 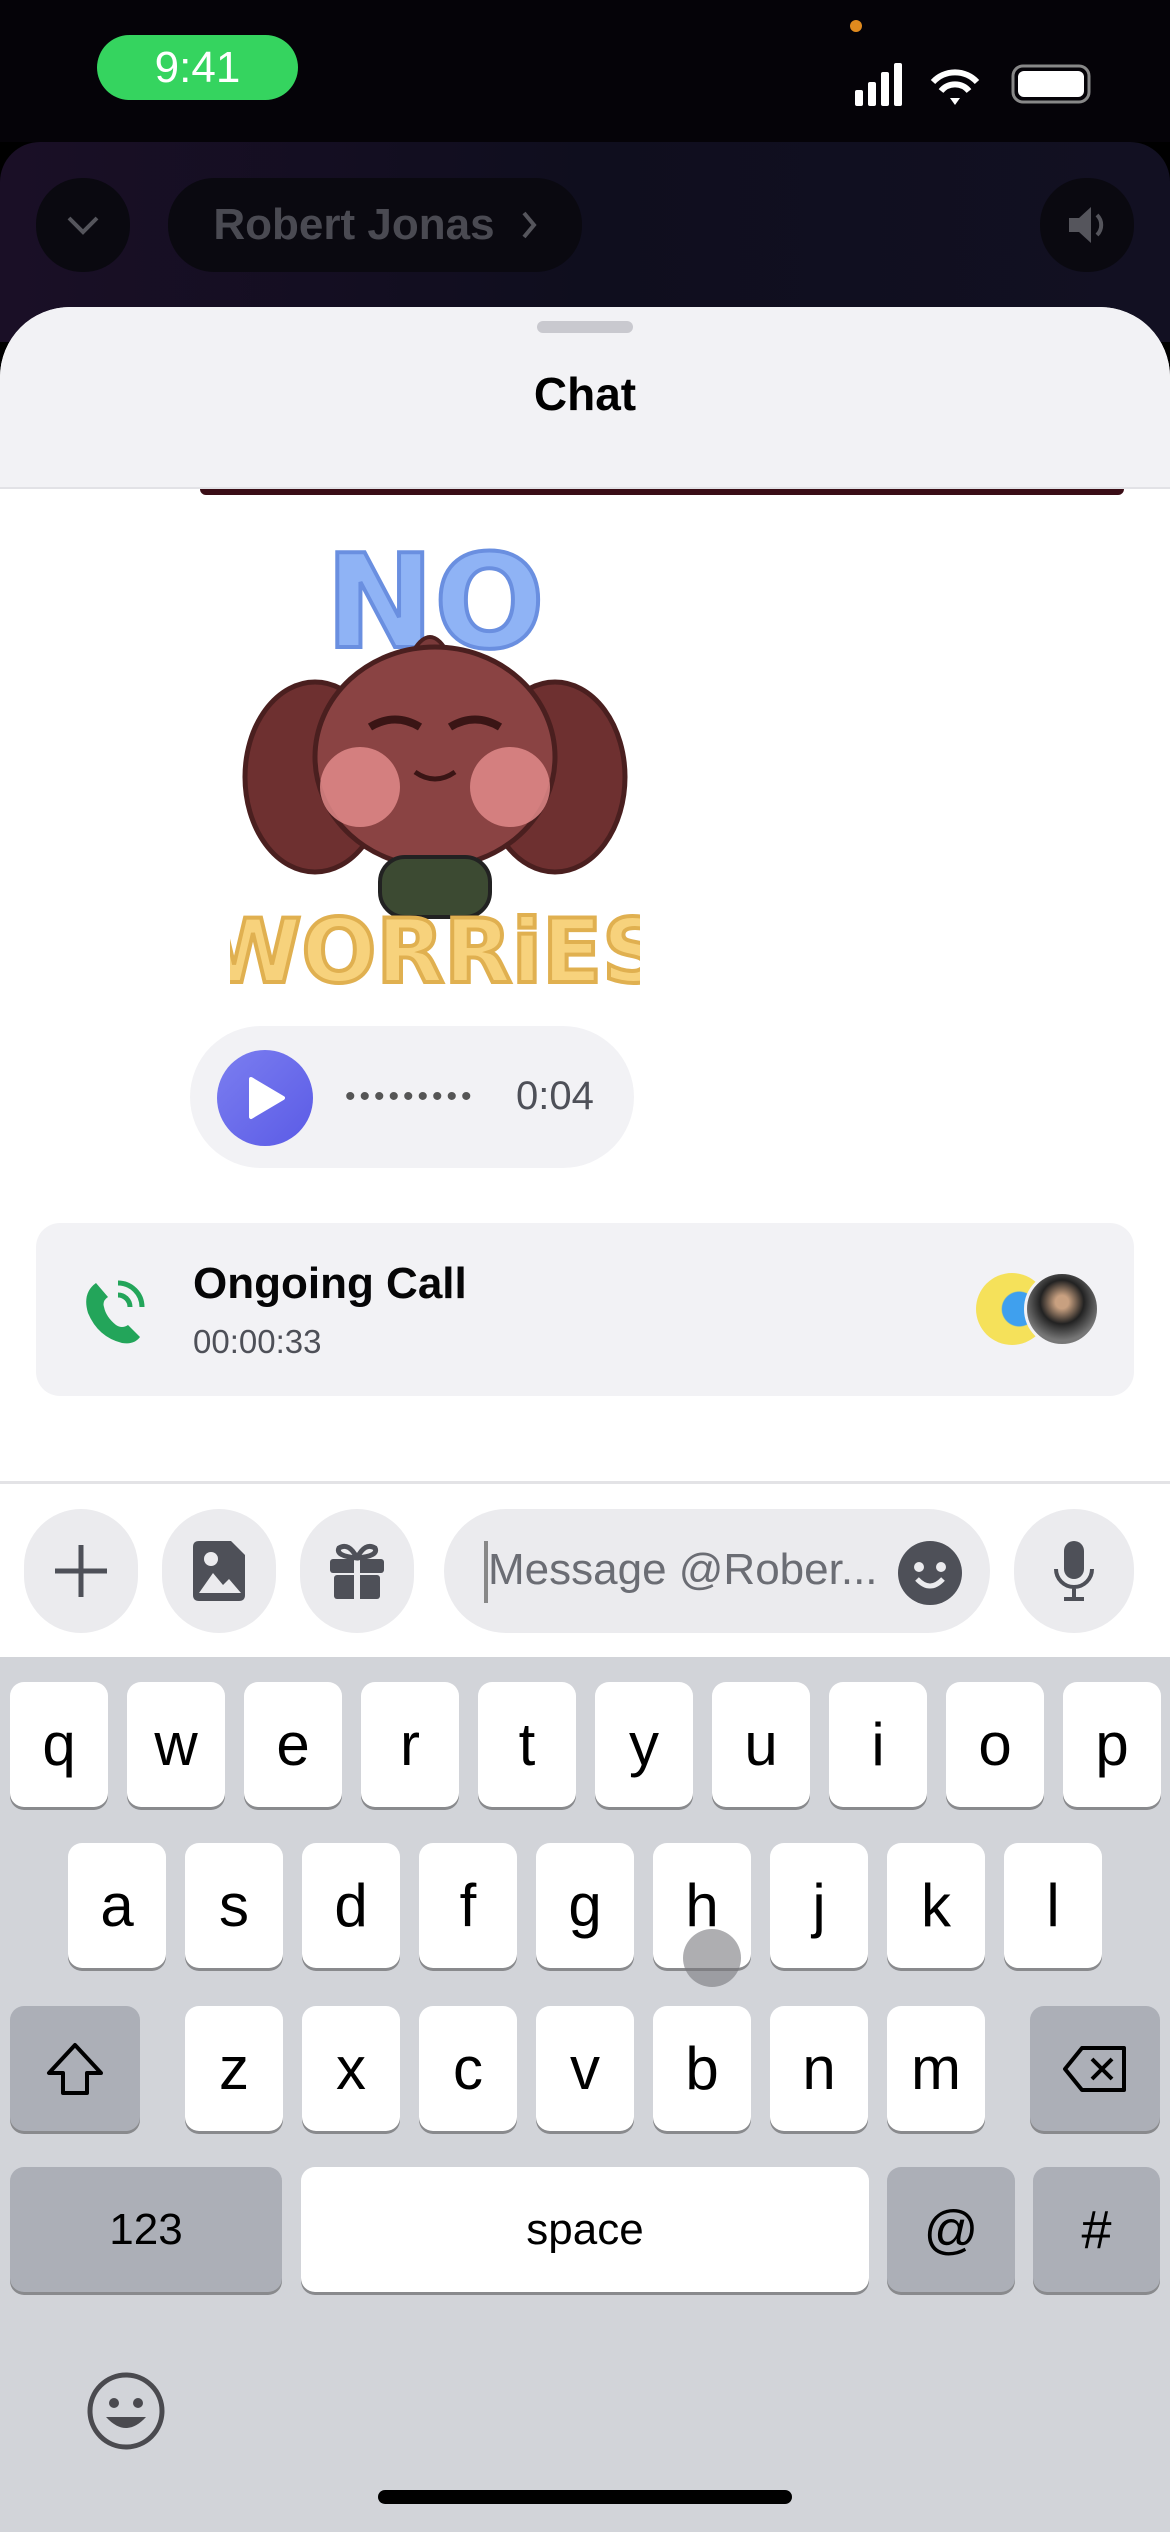 I want to click on key-y: y, so click(x=644, y=1744).